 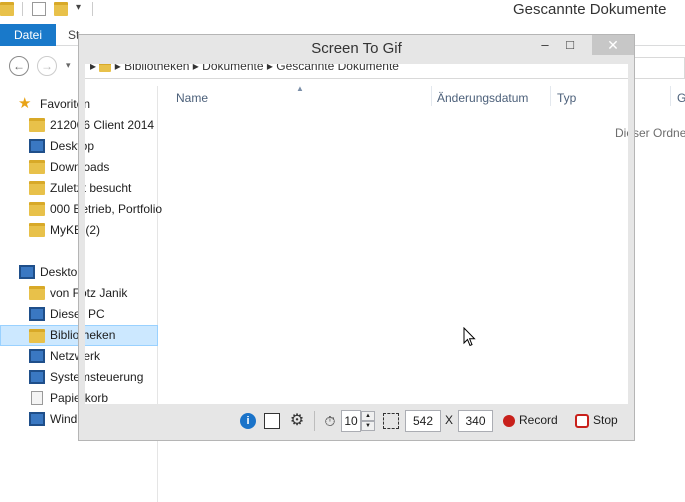 What do you see at coordinates (605, 420) in the screenshot?
I see `stop-button: Stop` at bounding box center [605, 420].